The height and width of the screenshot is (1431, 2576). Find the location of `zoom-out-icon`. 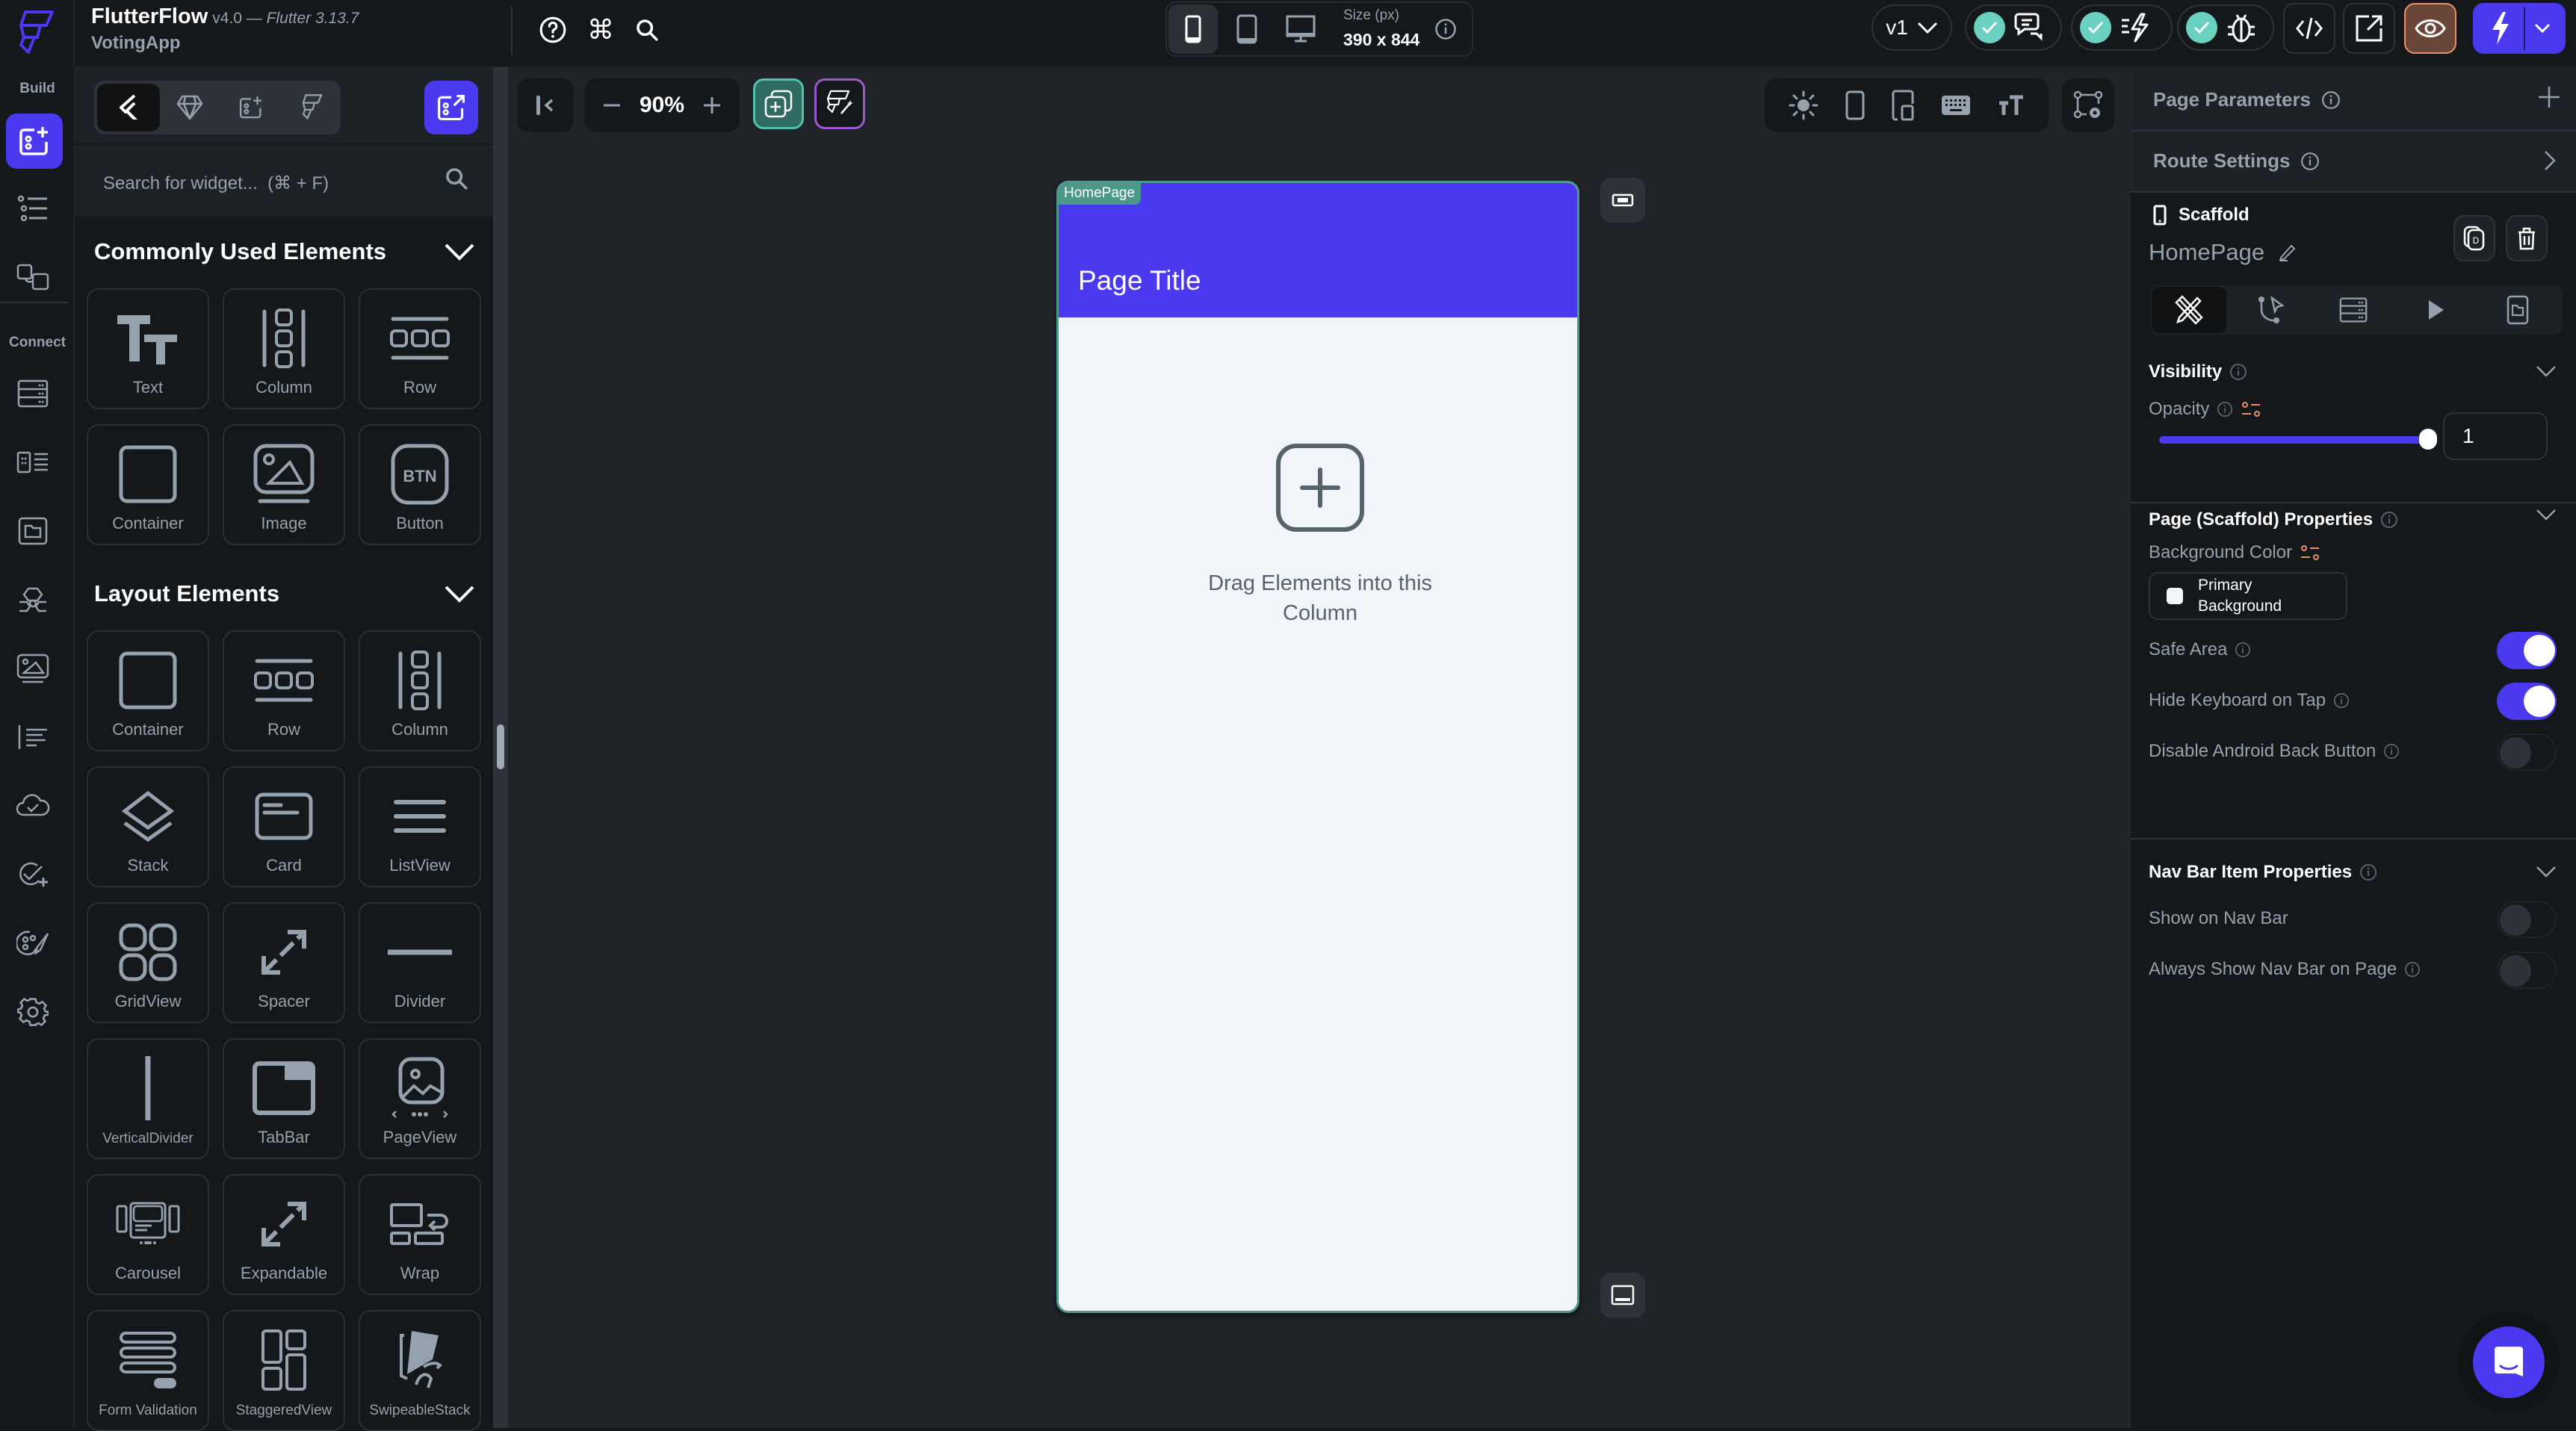

zoom-out-icon is located at coordinates (612, 106).